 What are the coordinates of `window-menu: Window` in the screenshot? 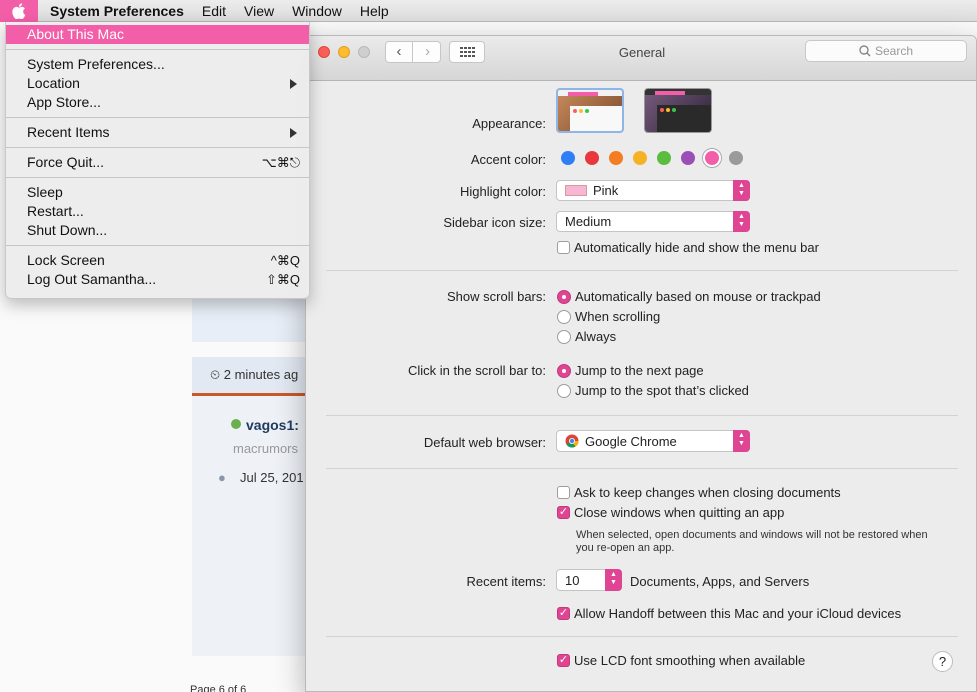 It's located at (317, 11).